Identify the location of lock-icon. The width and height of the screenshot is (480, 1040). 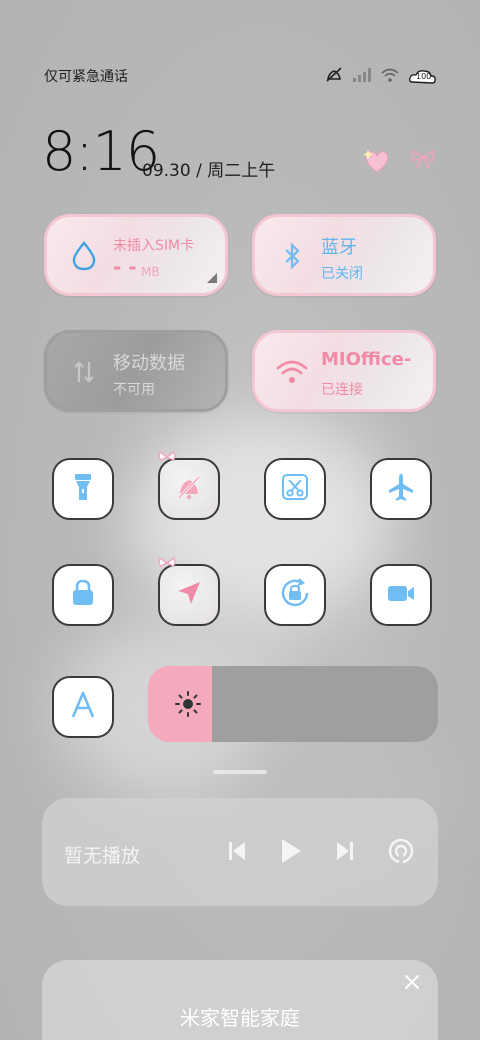
(83, 595).